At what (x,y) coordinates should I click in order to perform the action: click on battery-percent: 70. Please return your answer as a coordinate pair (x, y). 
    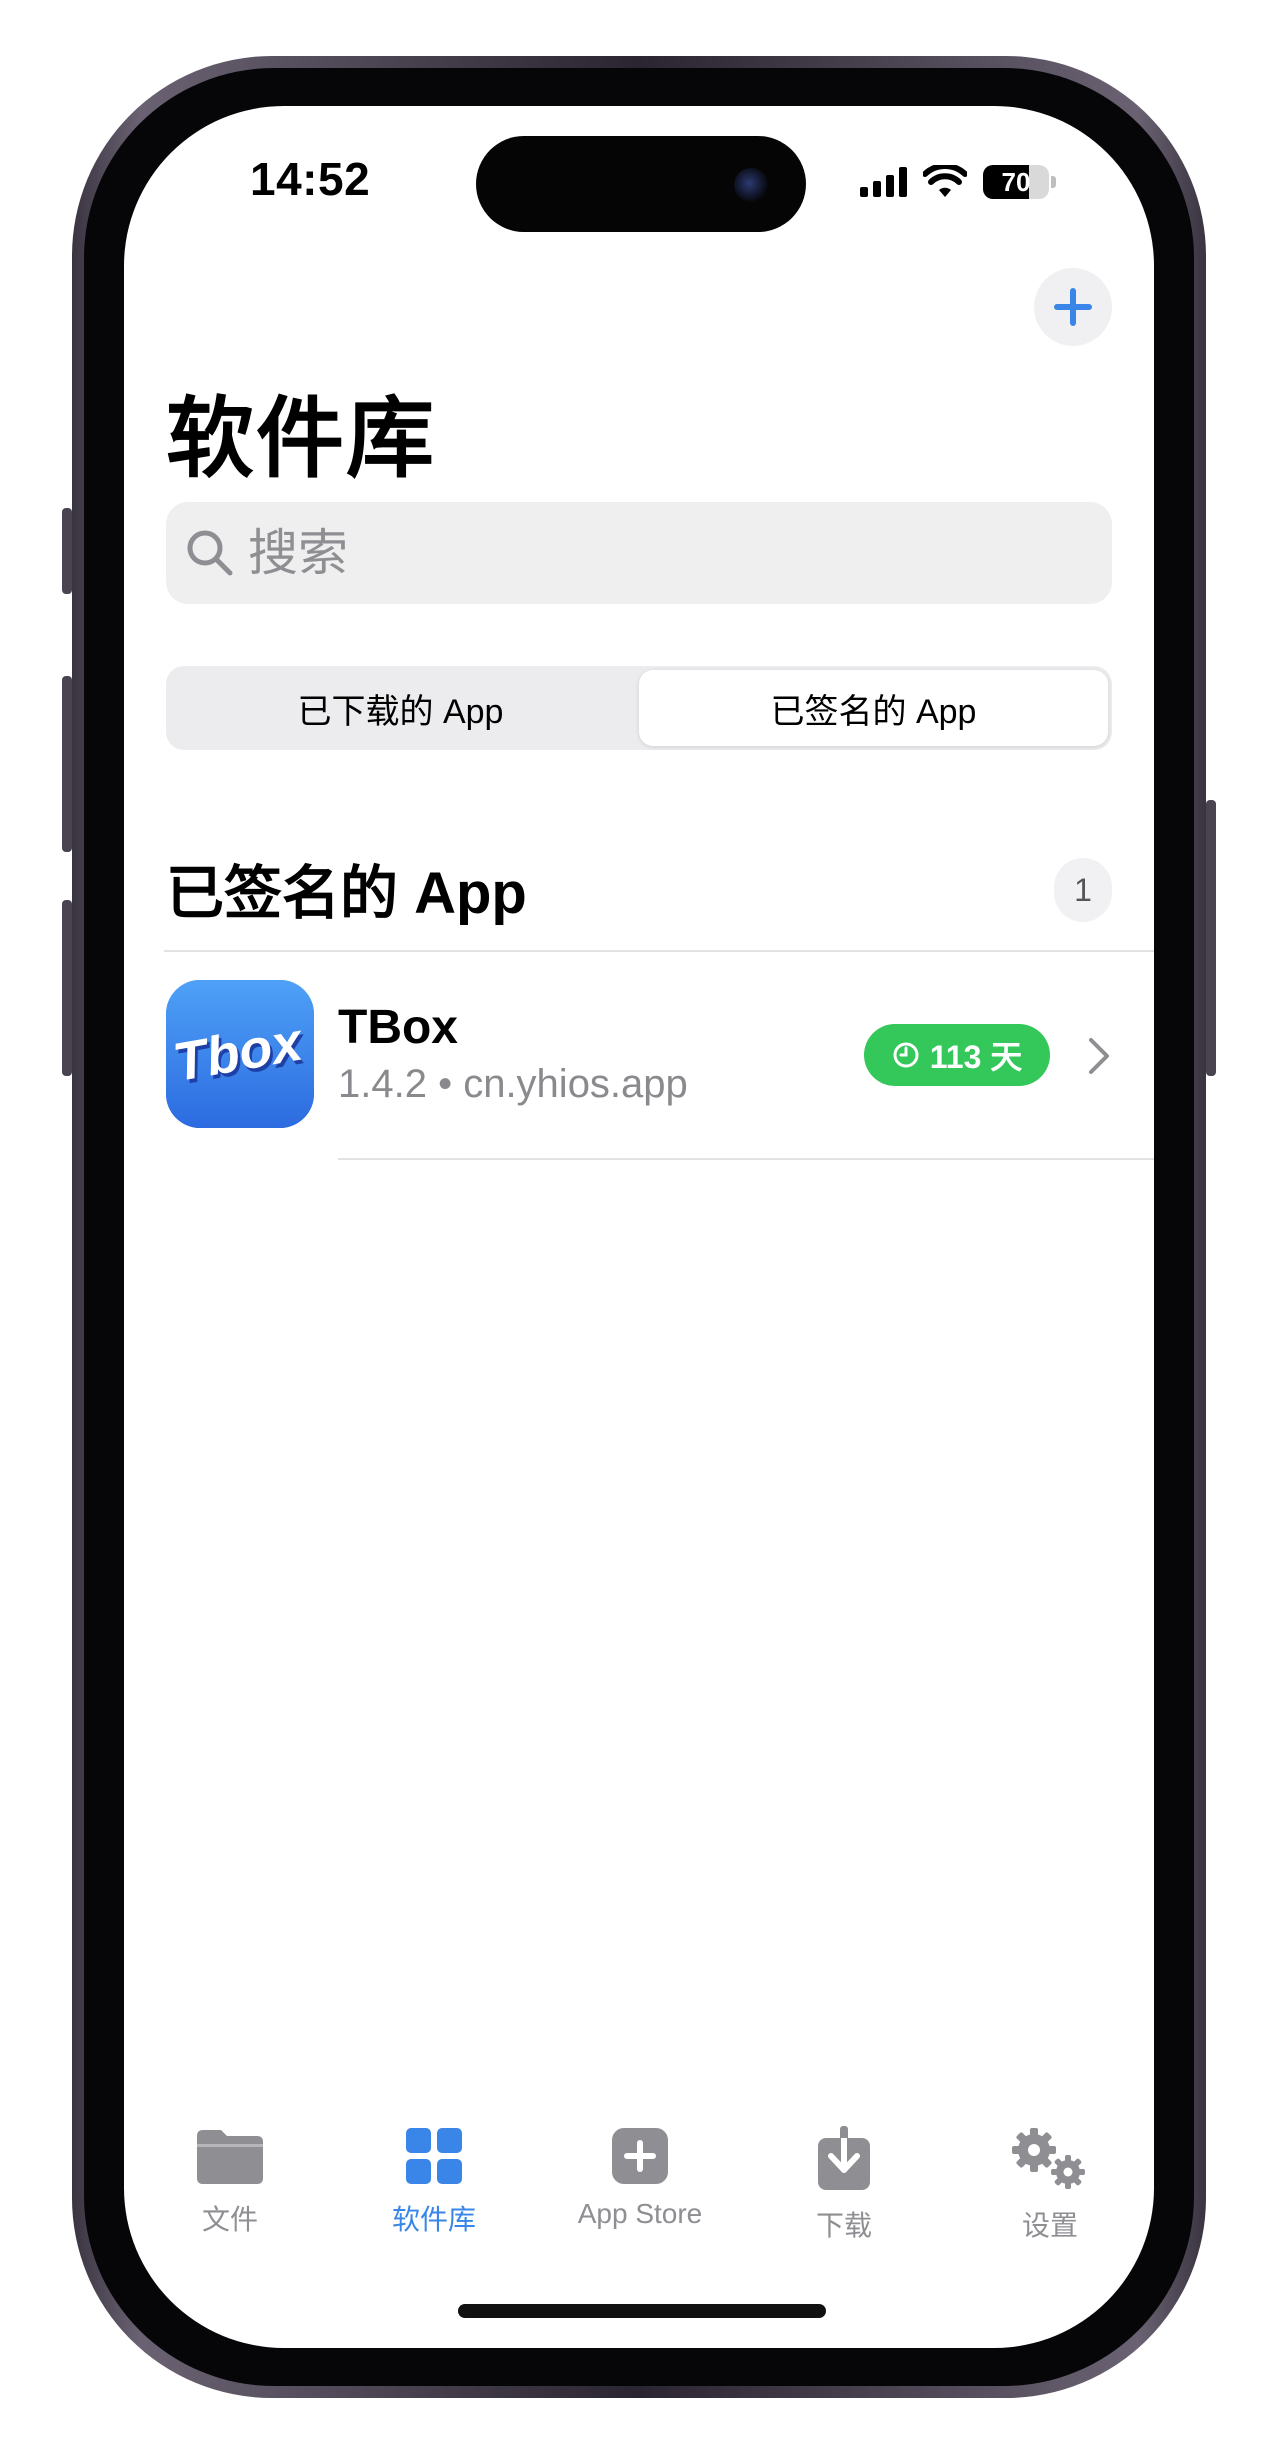
    Looking at the image, I should click on (1016, 181).